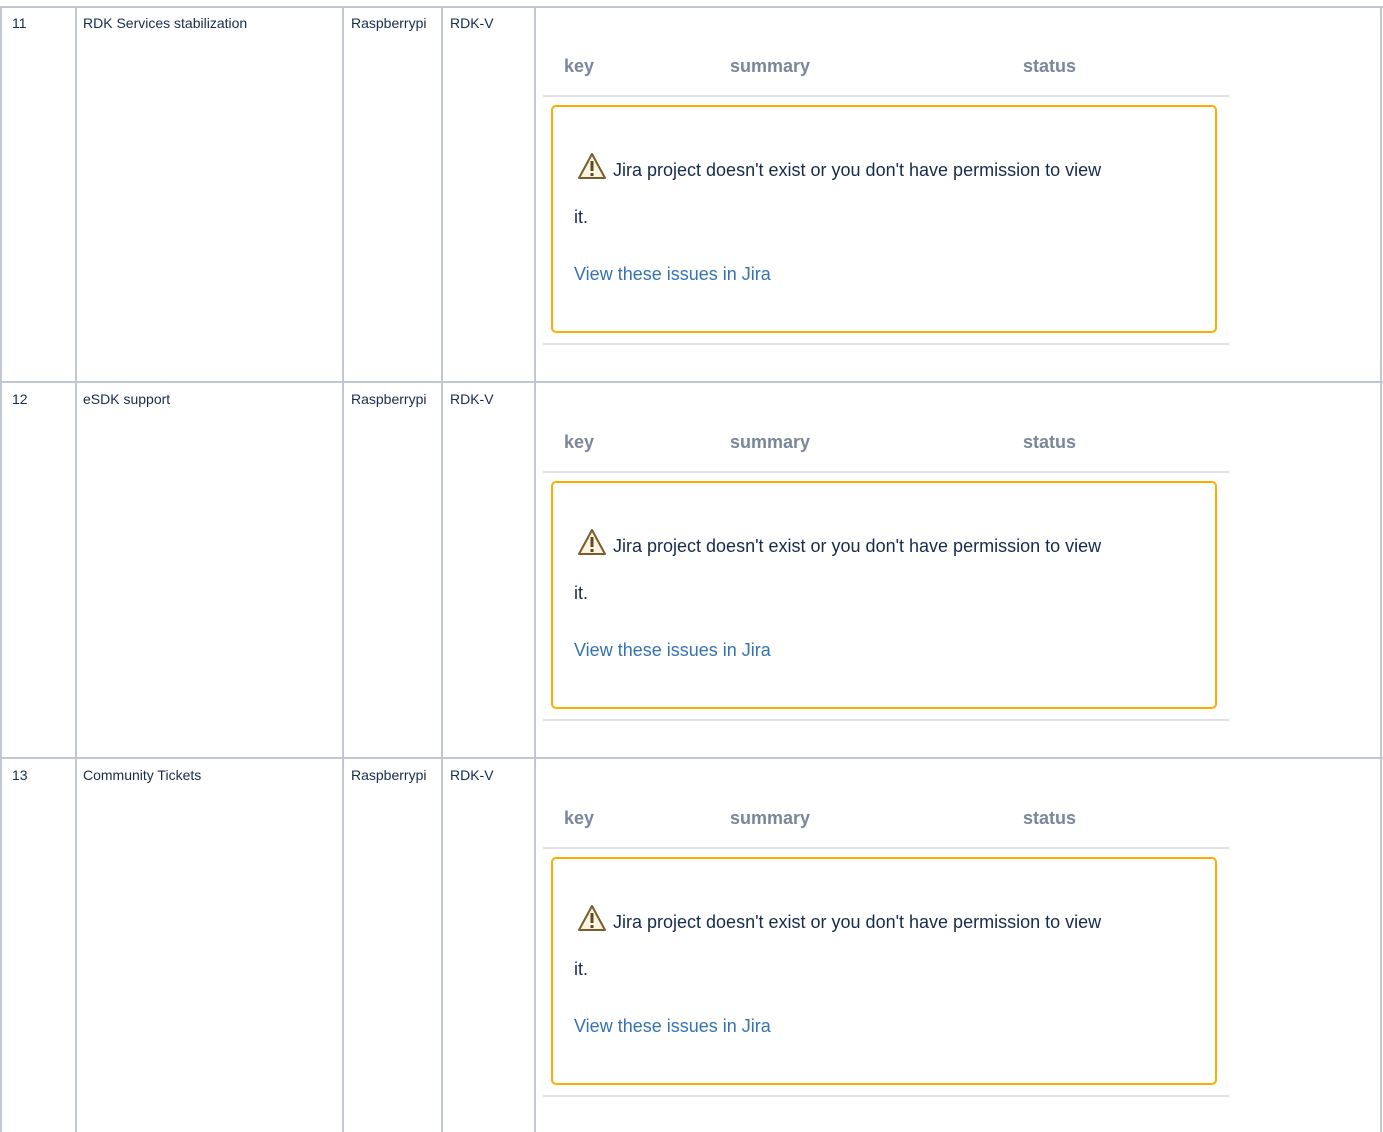 The width and height of the screenshot is (1383, 1132). I want to click on feature-name: Community Tickets, so click(142, 775).